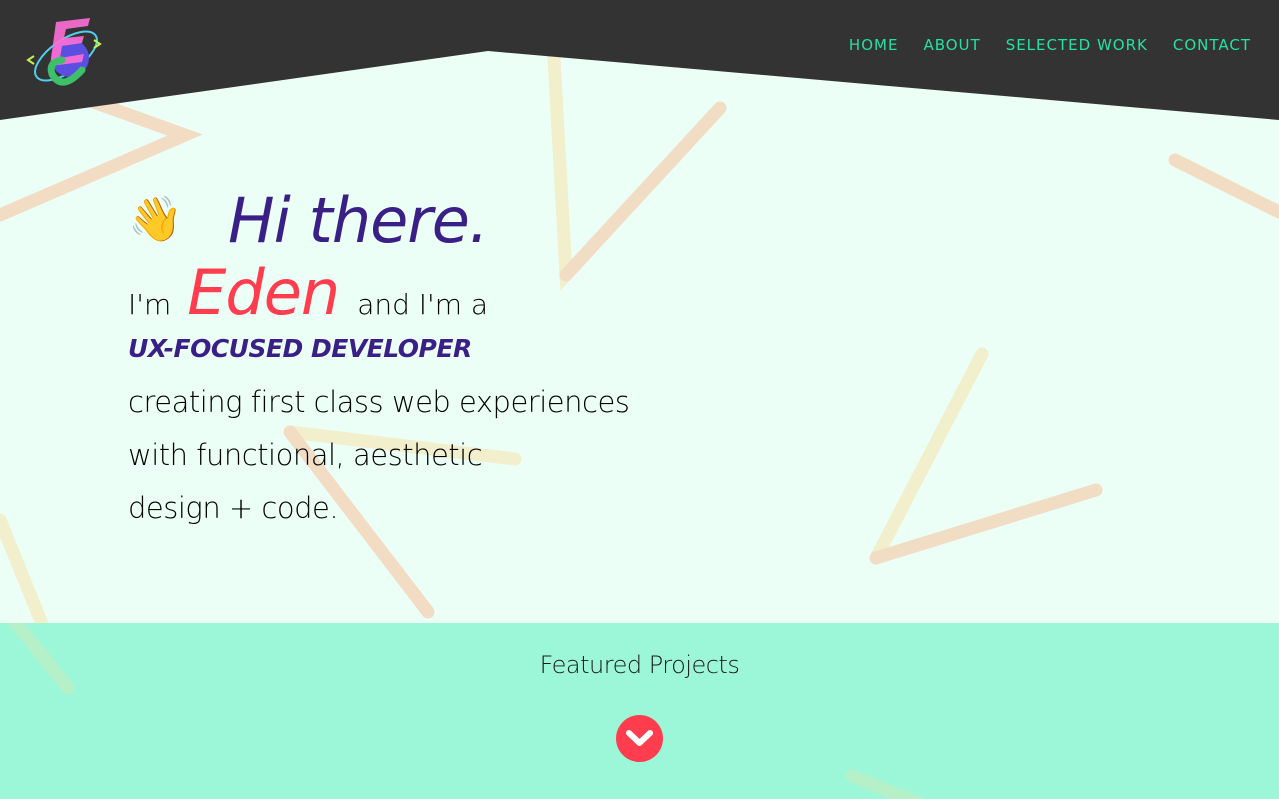  I want to click on greeting-heading: Hi there., so click(358, 220).